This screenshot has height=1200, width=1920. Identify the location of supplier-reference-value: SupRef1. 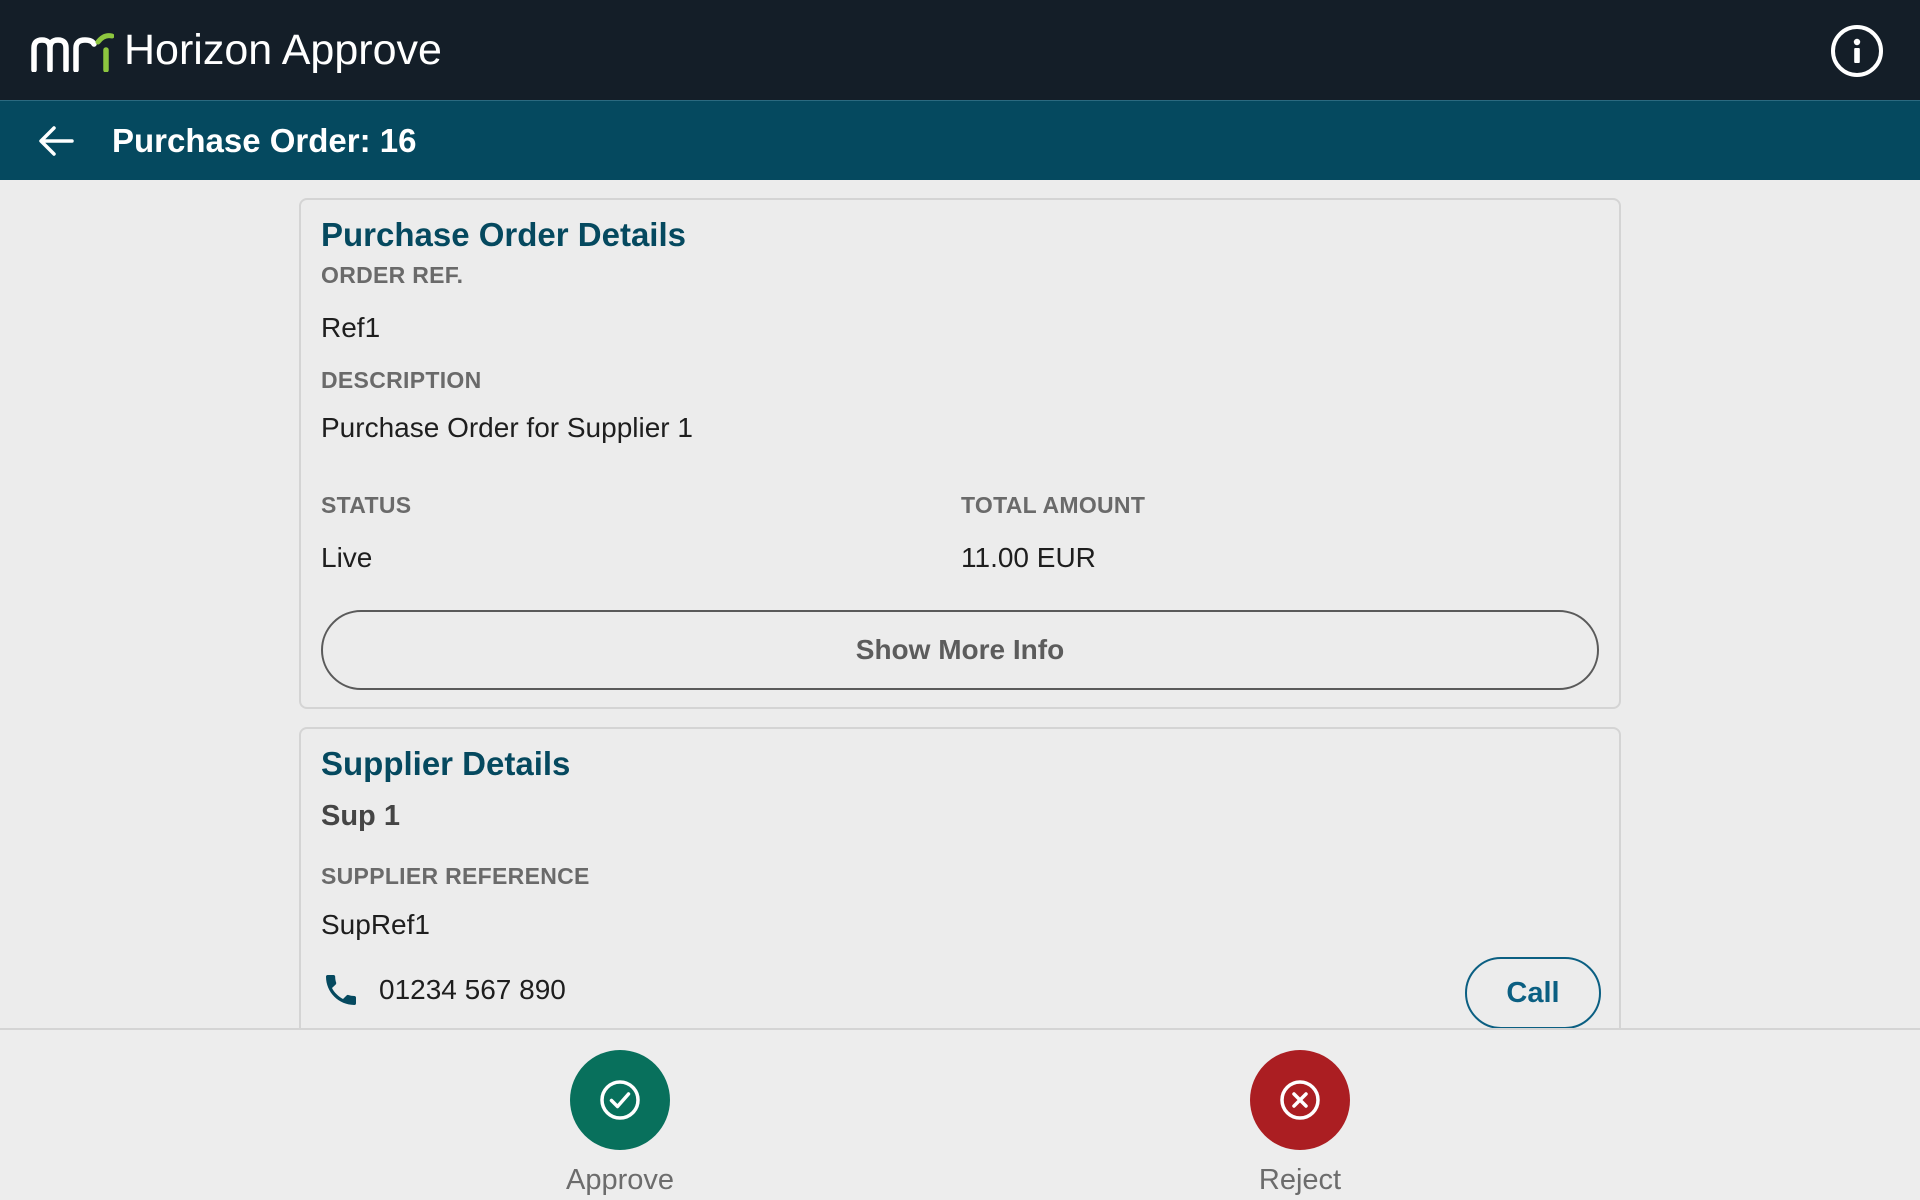
(375, 924).